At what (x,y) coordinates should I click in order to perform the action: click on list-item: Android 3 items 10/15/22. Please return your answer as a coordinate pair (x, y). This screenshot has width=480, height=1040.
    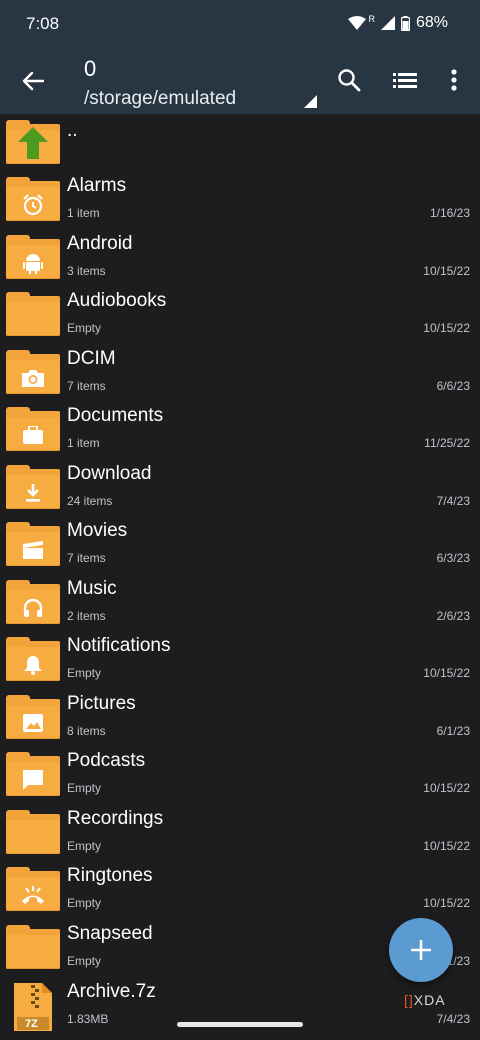
    Looking at the image, I should click on (240, 257).